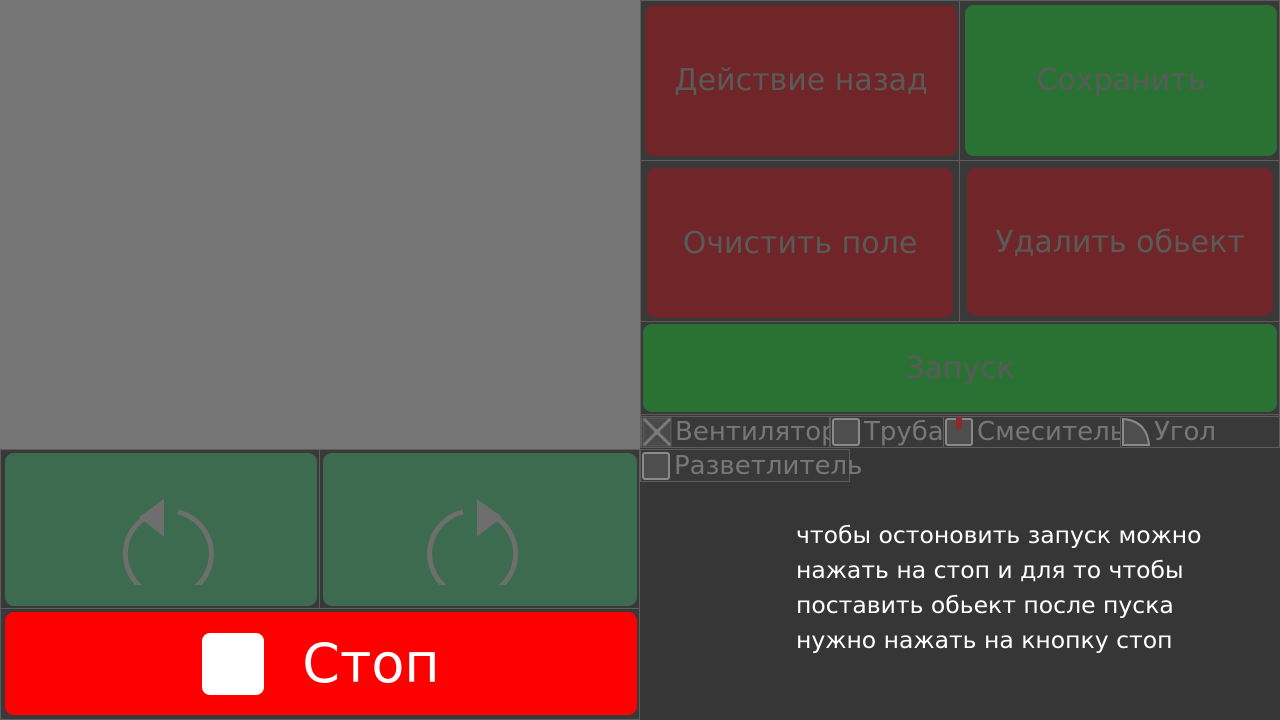 The width and height of the screenshot is (1280, 720). What do you see at coordinates (756, 432) in the screenshot?
I see `palette-item-label: Вентилятор` at bounding box center [756, 432].